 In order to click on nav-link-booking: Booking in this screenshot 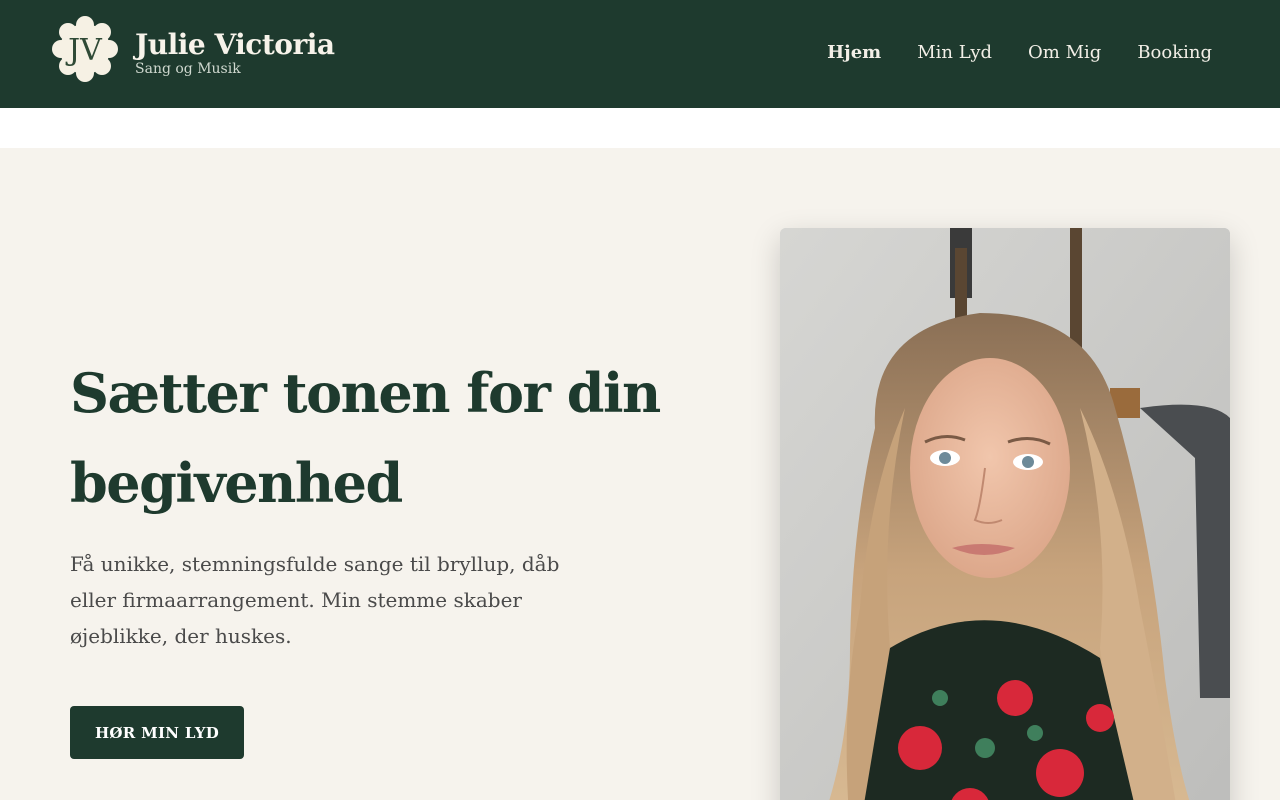, I will do `click(1174, 53)`.